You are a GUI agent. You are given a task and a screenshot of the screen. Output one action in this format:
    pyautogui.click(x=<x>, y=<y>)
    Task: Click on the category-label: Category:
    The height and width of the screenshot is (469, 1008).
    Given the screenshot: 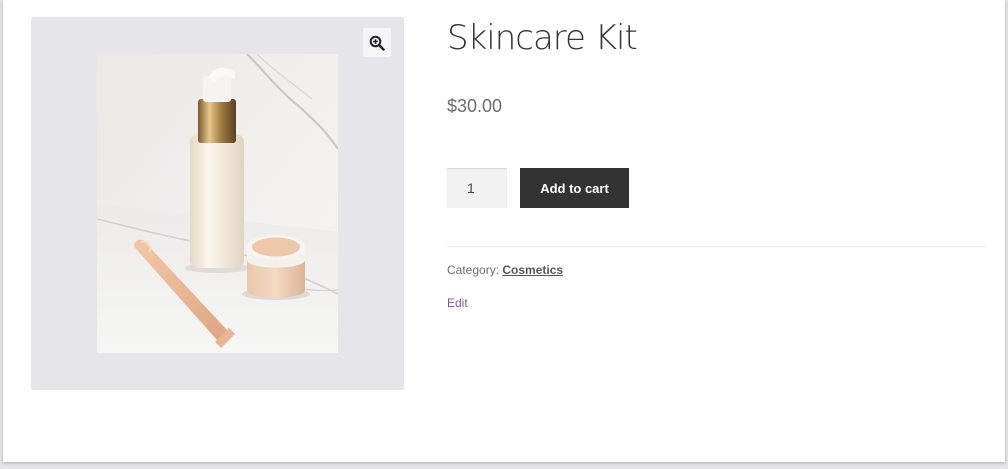 What is the action you would take?
    pyautogui.click(x=473, y=270)
    